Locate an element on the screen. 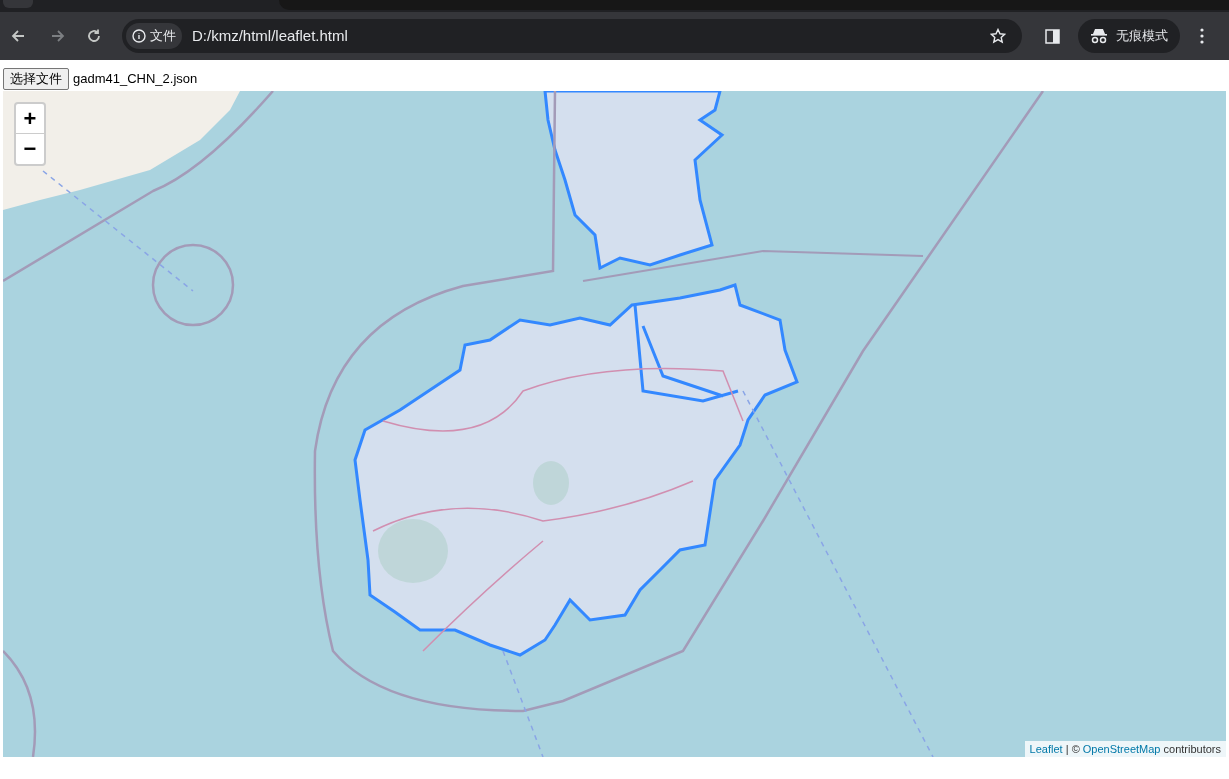 This screenshot has width=1229, height=779. more-vertical-icon is located at coordinates (1202, 36).